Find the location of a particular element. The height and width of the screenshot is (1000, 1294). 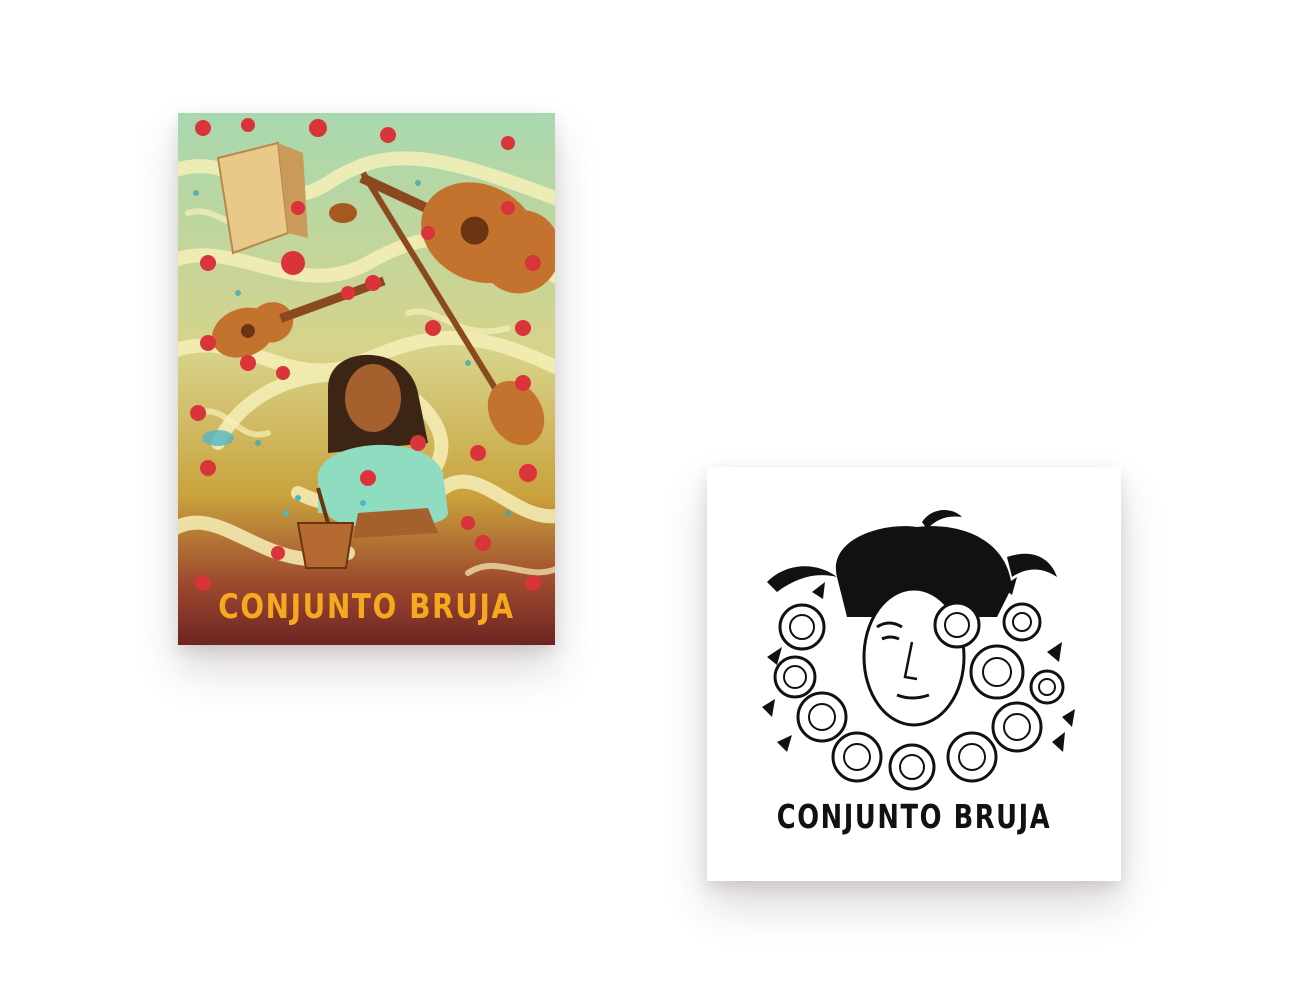

poster-title: CONJUNTO BRUJA is located at coordinates (366, 607).